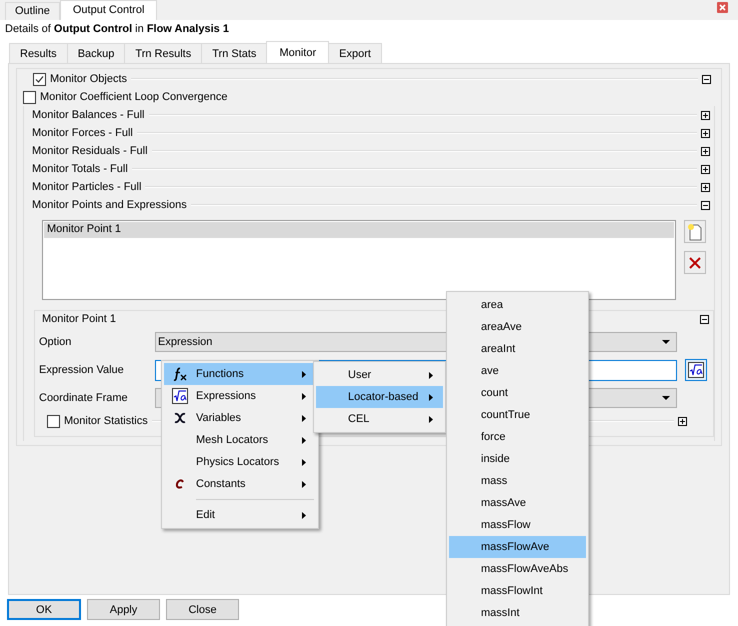  Describe the element at coordinates (180, 396) in the screenshot. I see `expression-icon` at that location.